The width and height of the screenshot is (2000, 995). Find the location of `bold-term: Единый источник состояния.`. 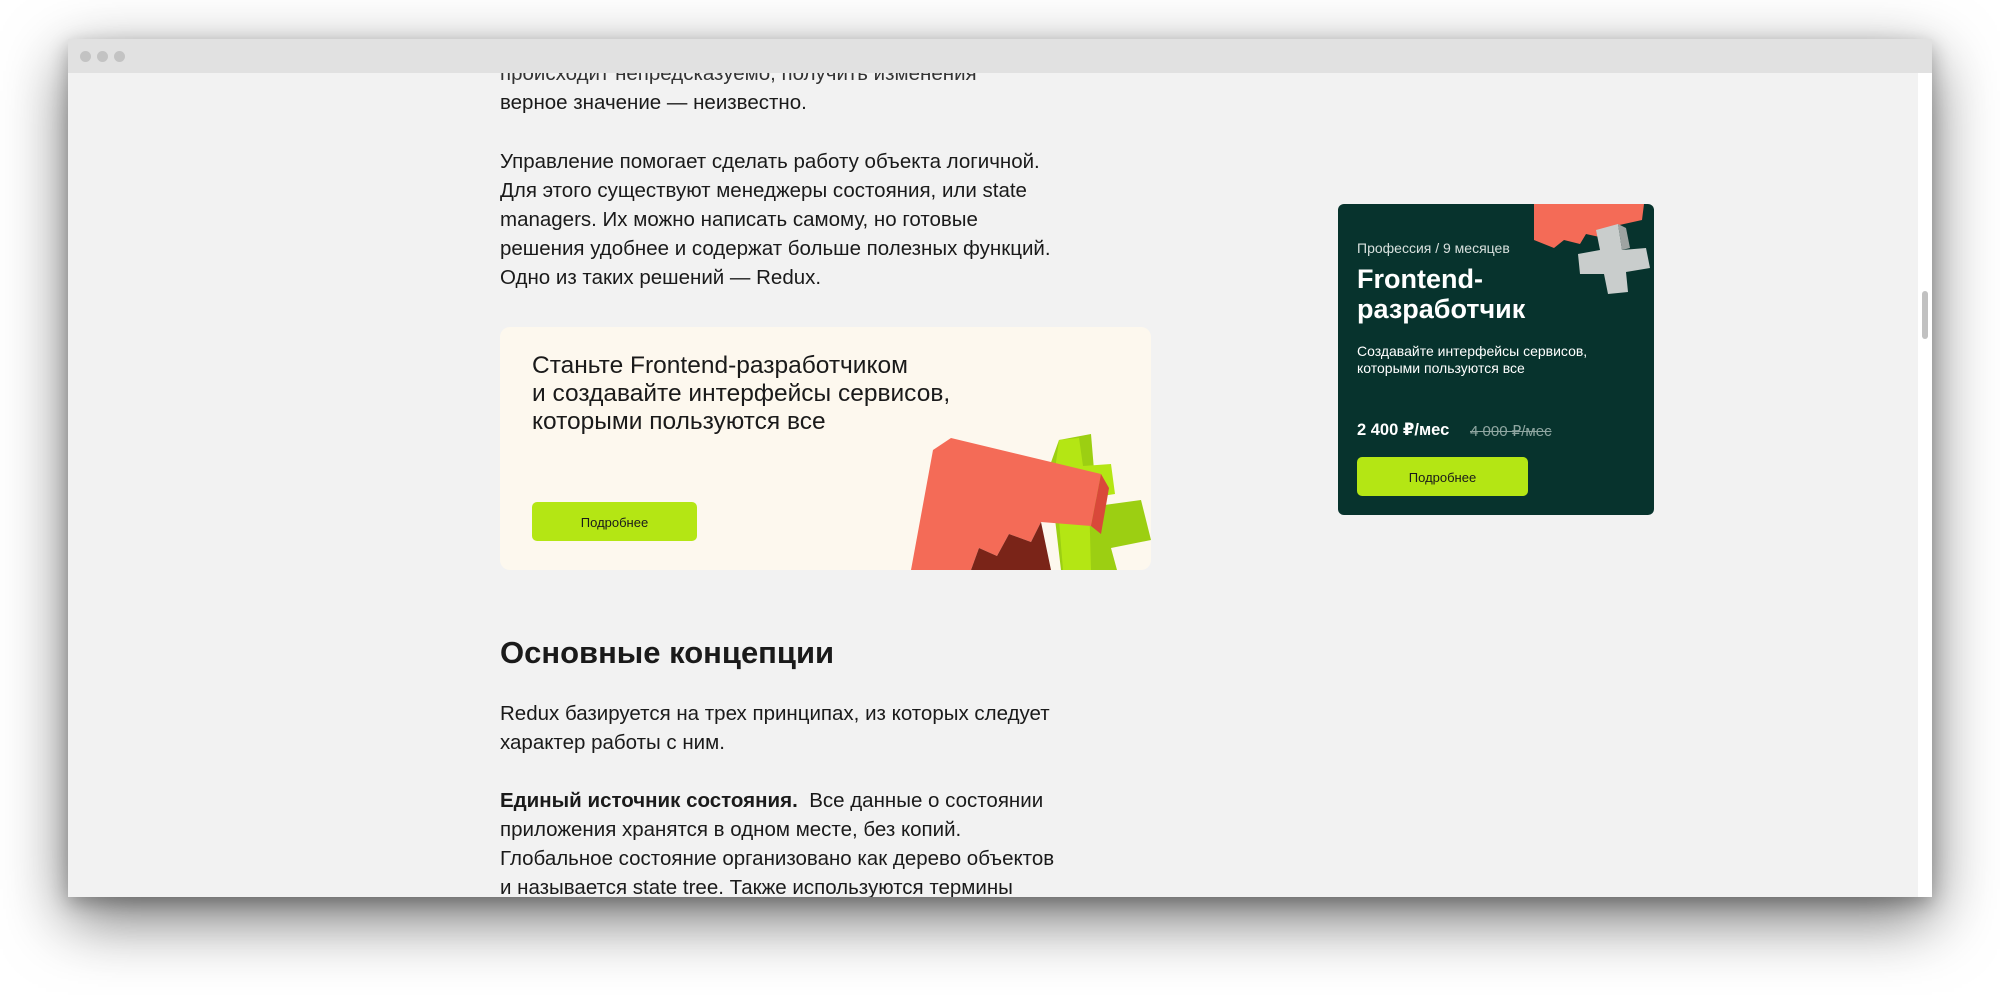

bold-term: Единый источник состояния. is located at coordinates (649, 800).